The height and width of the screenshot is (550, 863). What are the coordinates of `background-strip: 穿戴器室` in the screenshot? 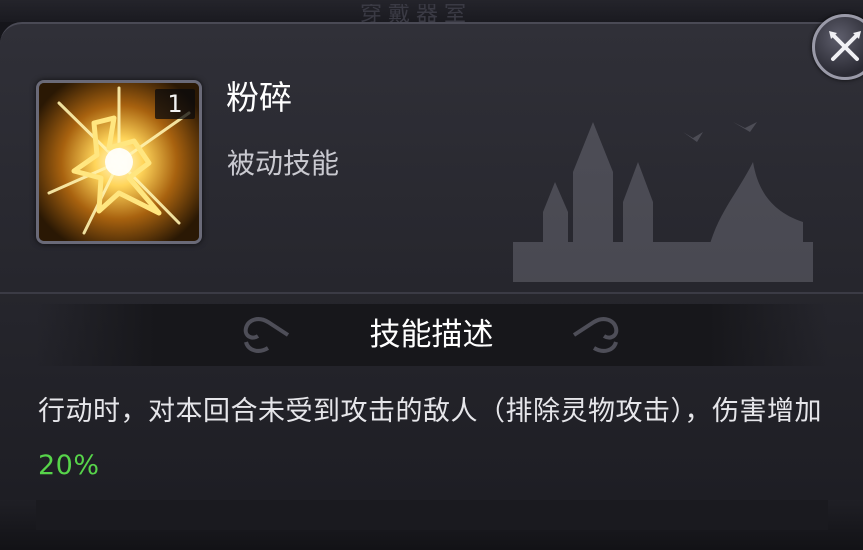 It's located at (431, 11).